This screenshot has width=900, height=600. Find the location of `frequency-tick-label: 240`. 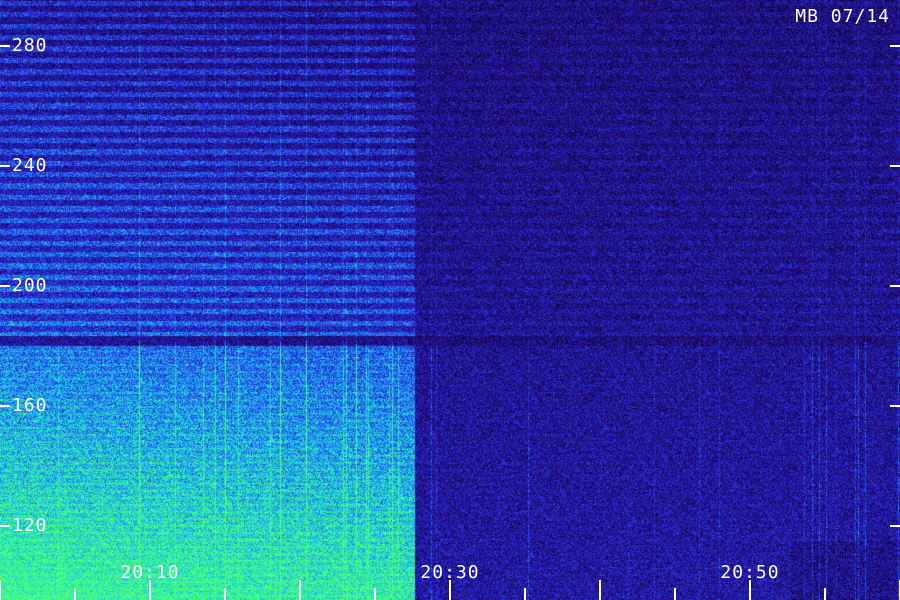

frequency-tick-label: 240 is located at coordinates (30, 165).